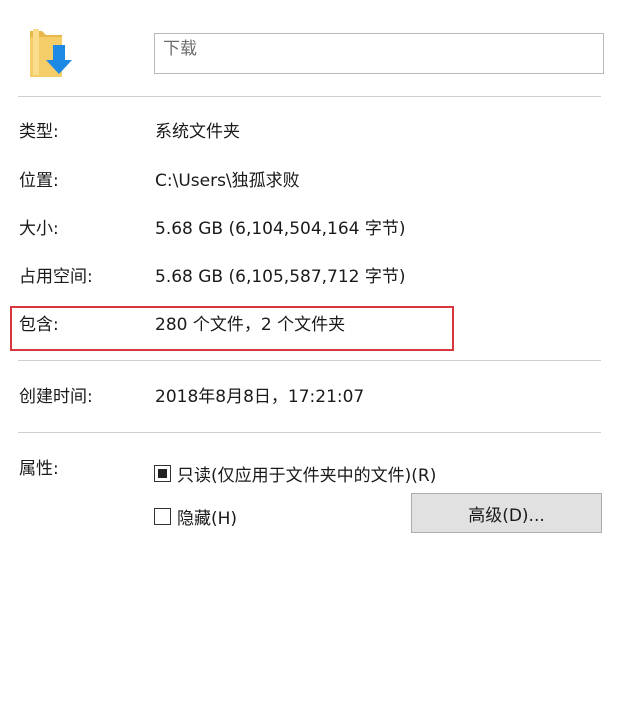  I want to click on folder-name-input: 下载, so click(379, 53).